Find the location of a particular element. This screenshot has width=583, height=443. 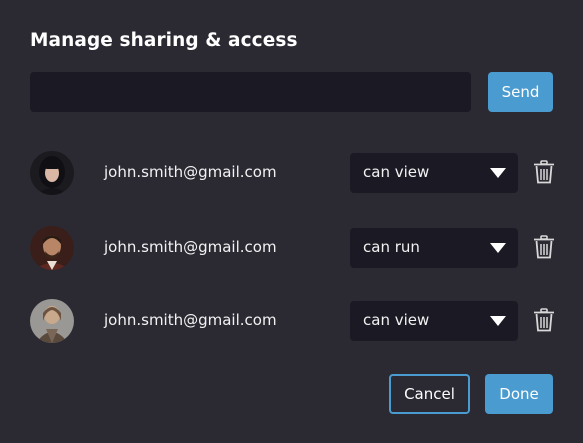

send-button: Send is located at coordinates (520, 92).